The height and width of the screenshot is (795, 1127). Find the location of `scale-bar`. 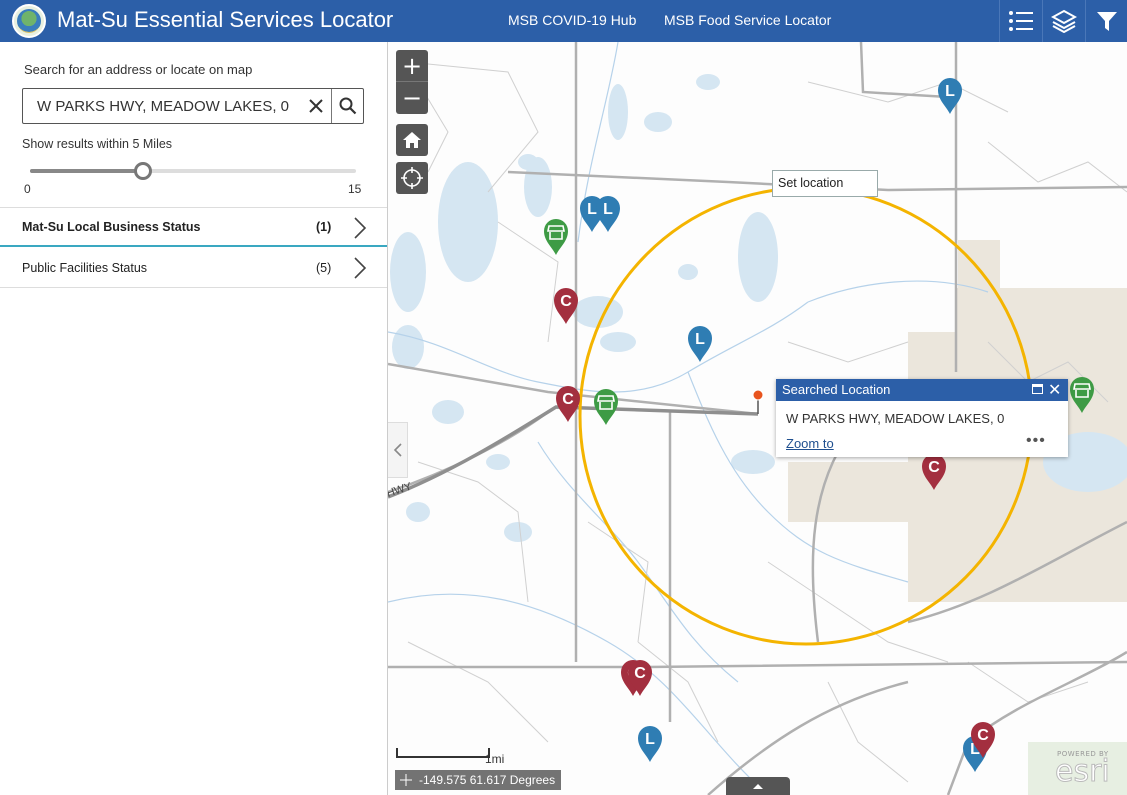

scale-bar is located at coordinates (443, 753).